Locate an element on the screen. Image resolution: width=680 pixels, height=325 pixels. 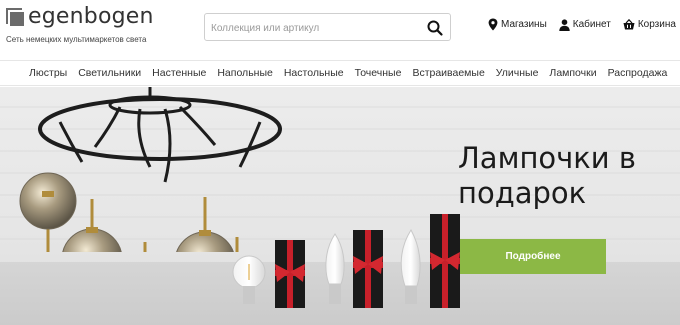
nav-item-spot: Точечные is located at coordinates (378, 73).